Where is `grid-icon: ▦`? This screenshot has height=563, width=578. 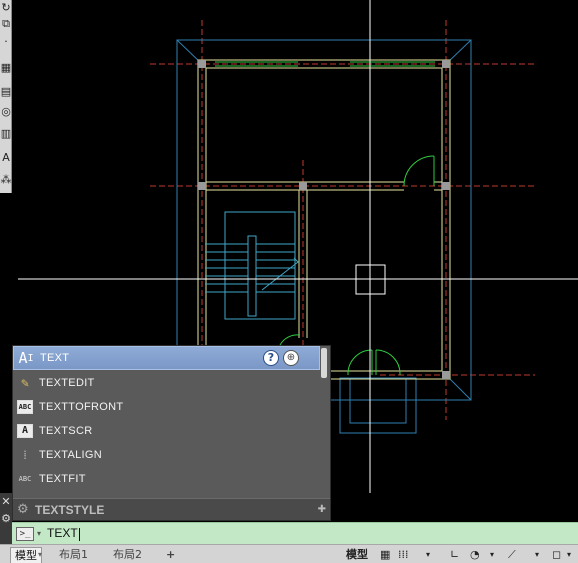 grid-icon: ▦ is located at coordinates (385, 555).